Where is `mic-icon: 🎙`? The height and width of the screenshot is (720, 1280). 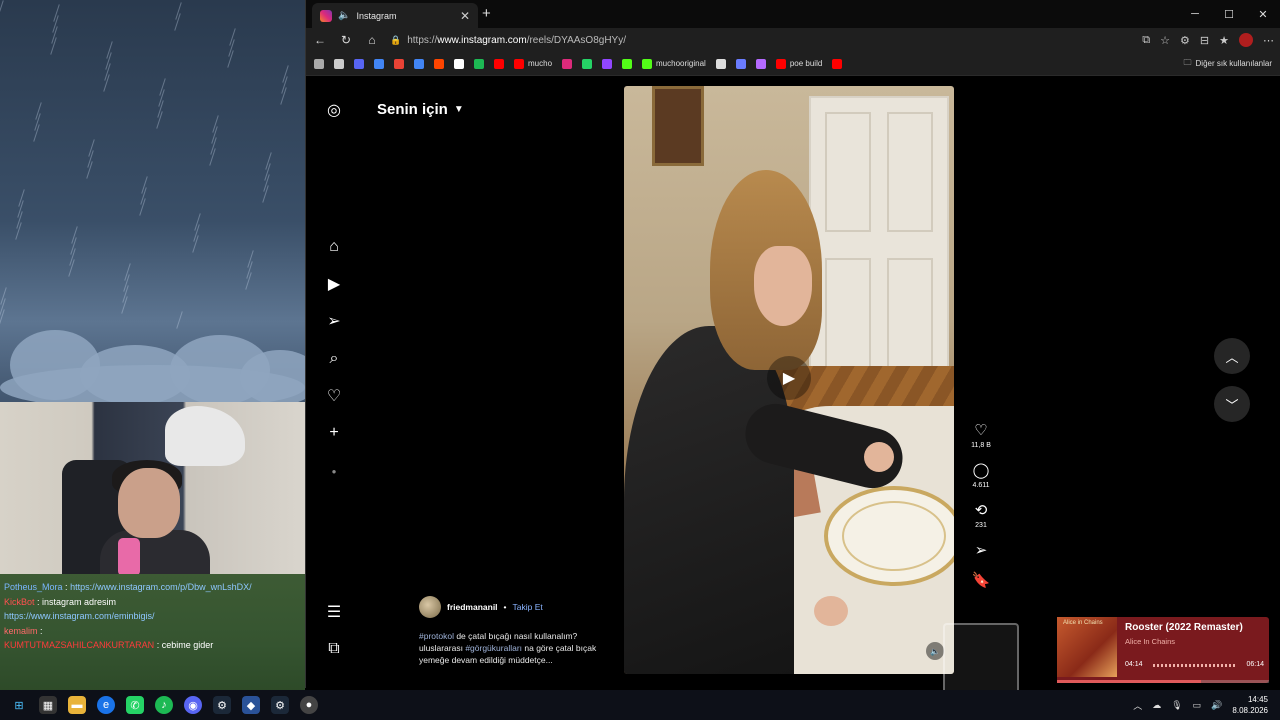
mic-icon: 🎙 is located at coordinates (1176, 705).